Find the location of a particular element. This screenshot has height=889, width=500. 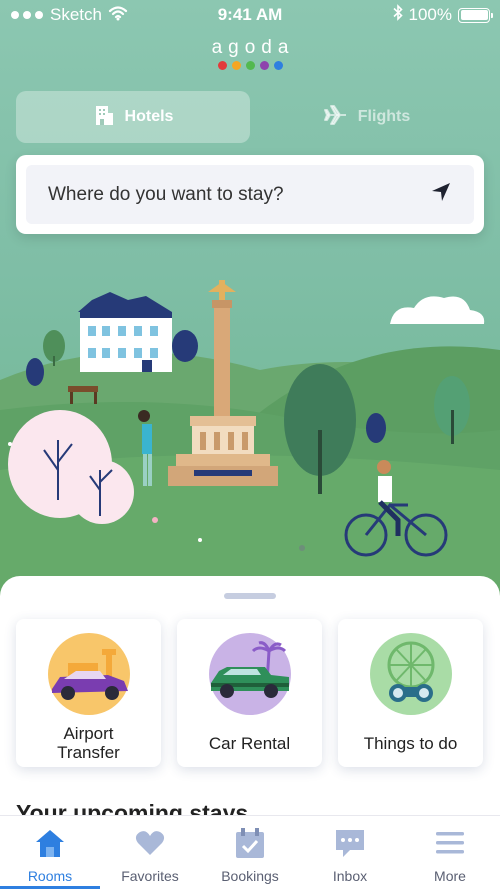

car-rental-card: Car Rental is located at coordinates (249, 693).